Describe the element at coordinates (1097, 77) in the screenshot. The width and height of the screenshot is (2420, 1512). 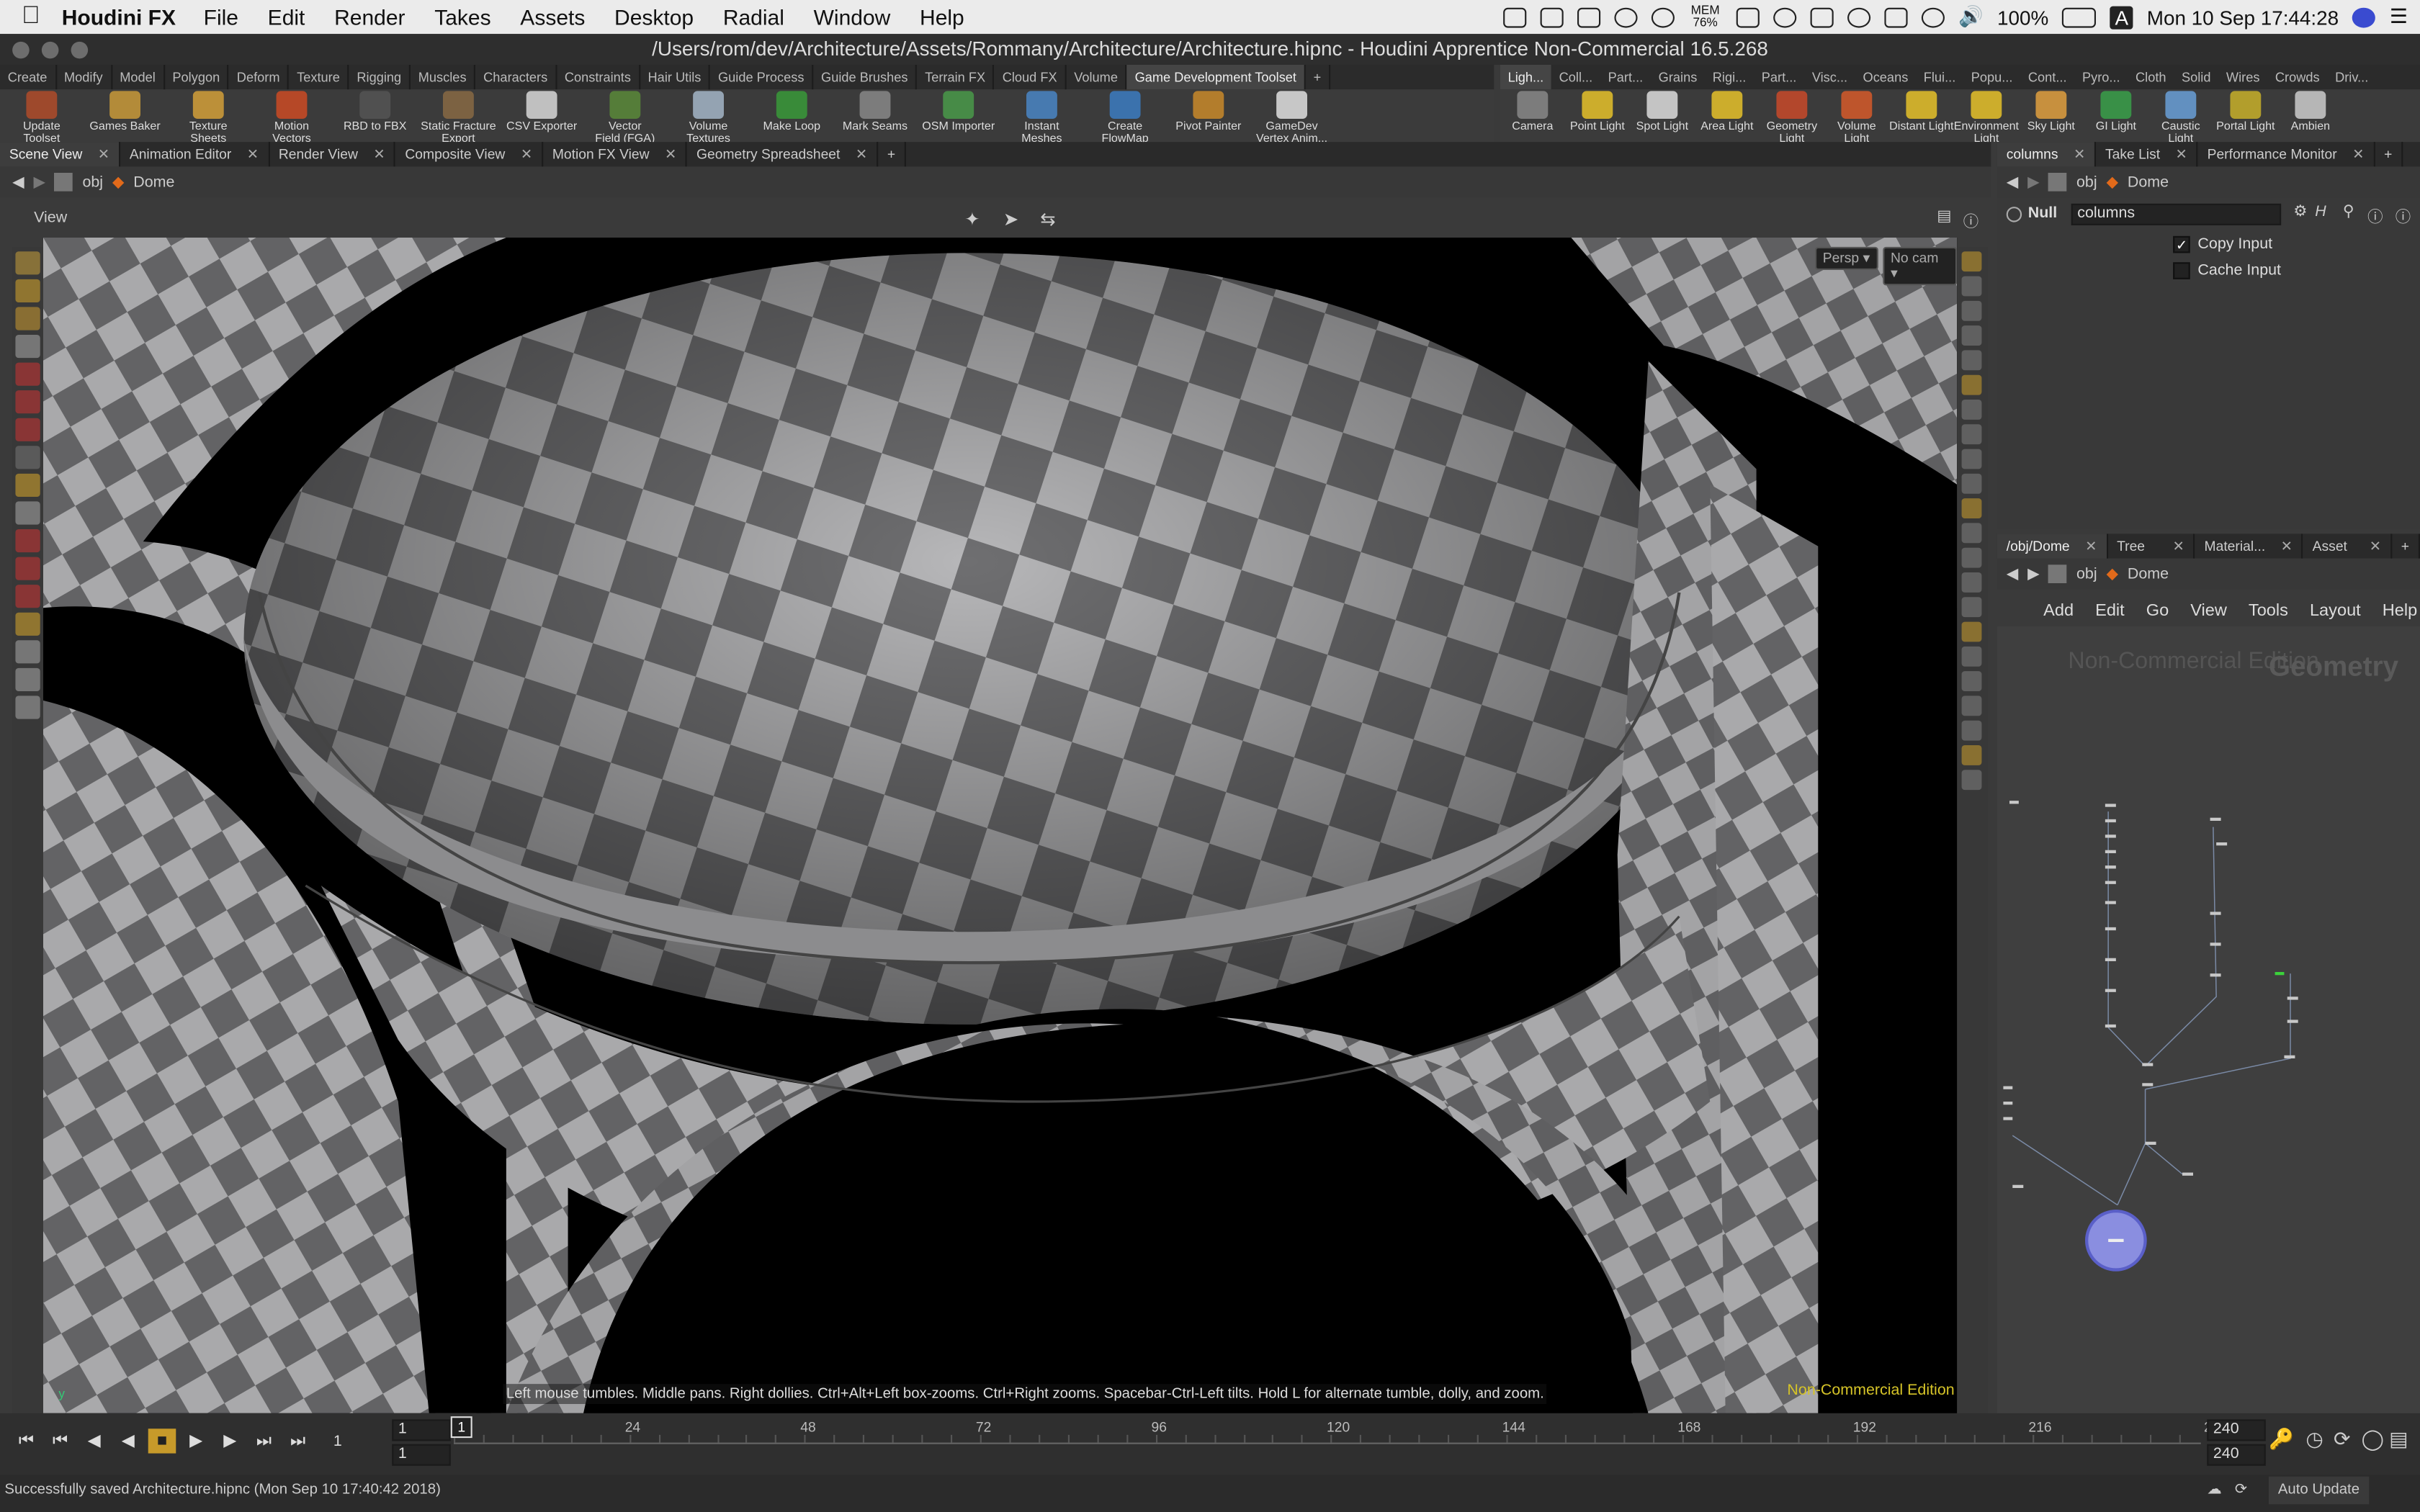
I see `shelf-tab: Volume` at that location.